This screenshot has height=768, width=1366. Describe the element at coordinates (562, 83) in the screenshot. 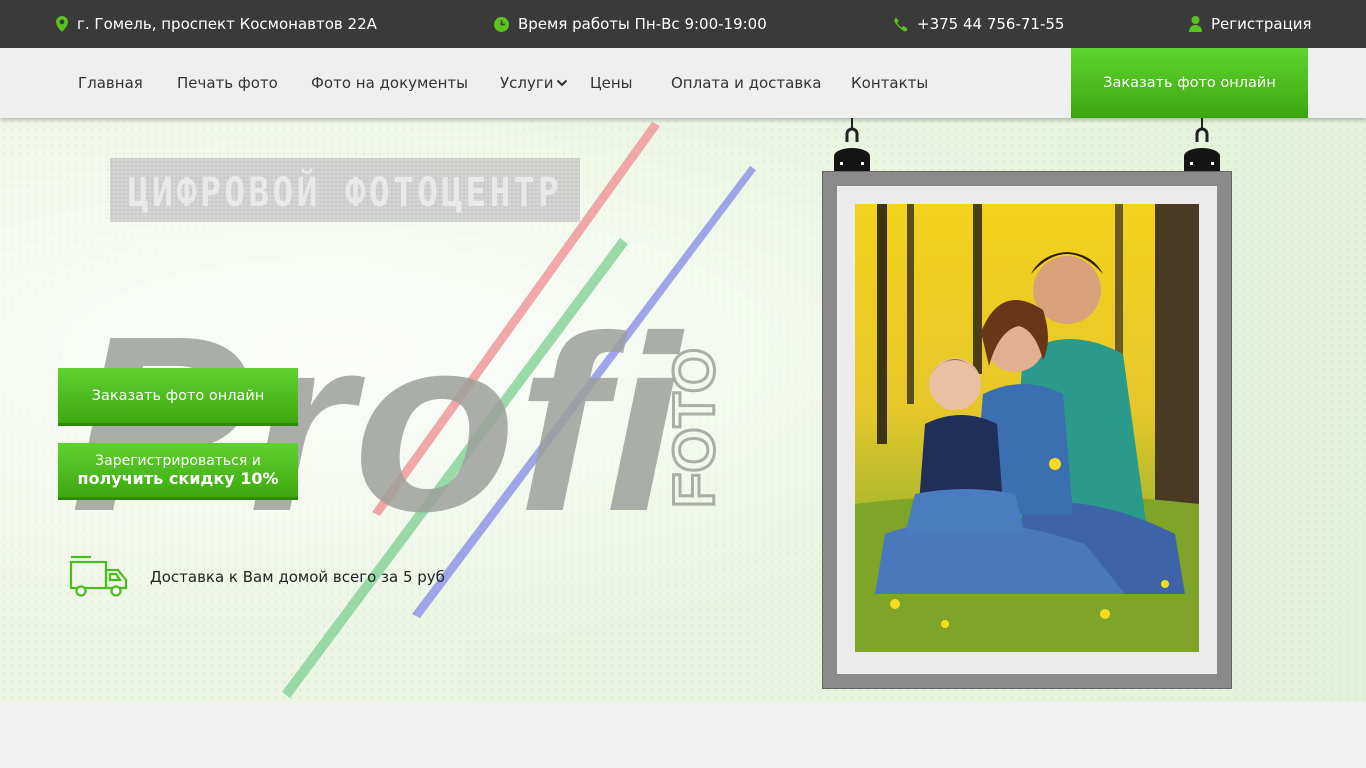

I see `chevron-down-icon` at that location.